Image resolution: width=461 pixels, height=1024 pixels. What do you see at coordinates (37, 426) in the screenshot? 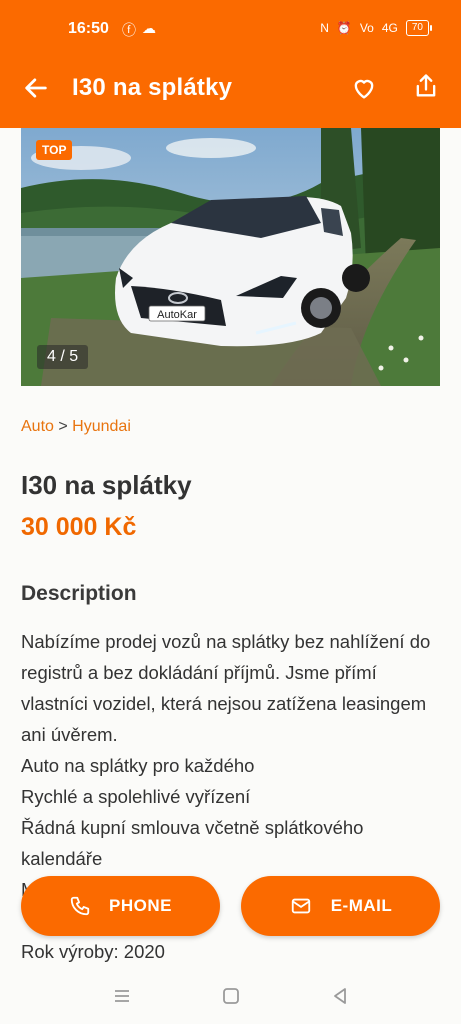
I see `breadcrumb-category-link: Auto` at bounding box center [37, 426].